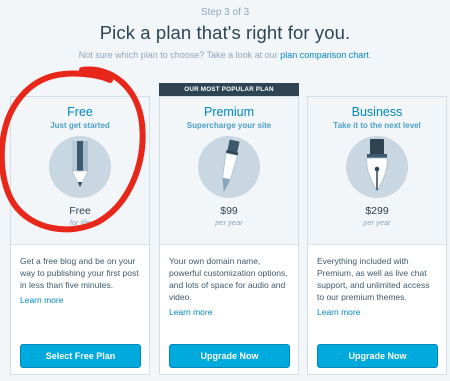  I want to click on subtitle-period: ., so click(370, 55).